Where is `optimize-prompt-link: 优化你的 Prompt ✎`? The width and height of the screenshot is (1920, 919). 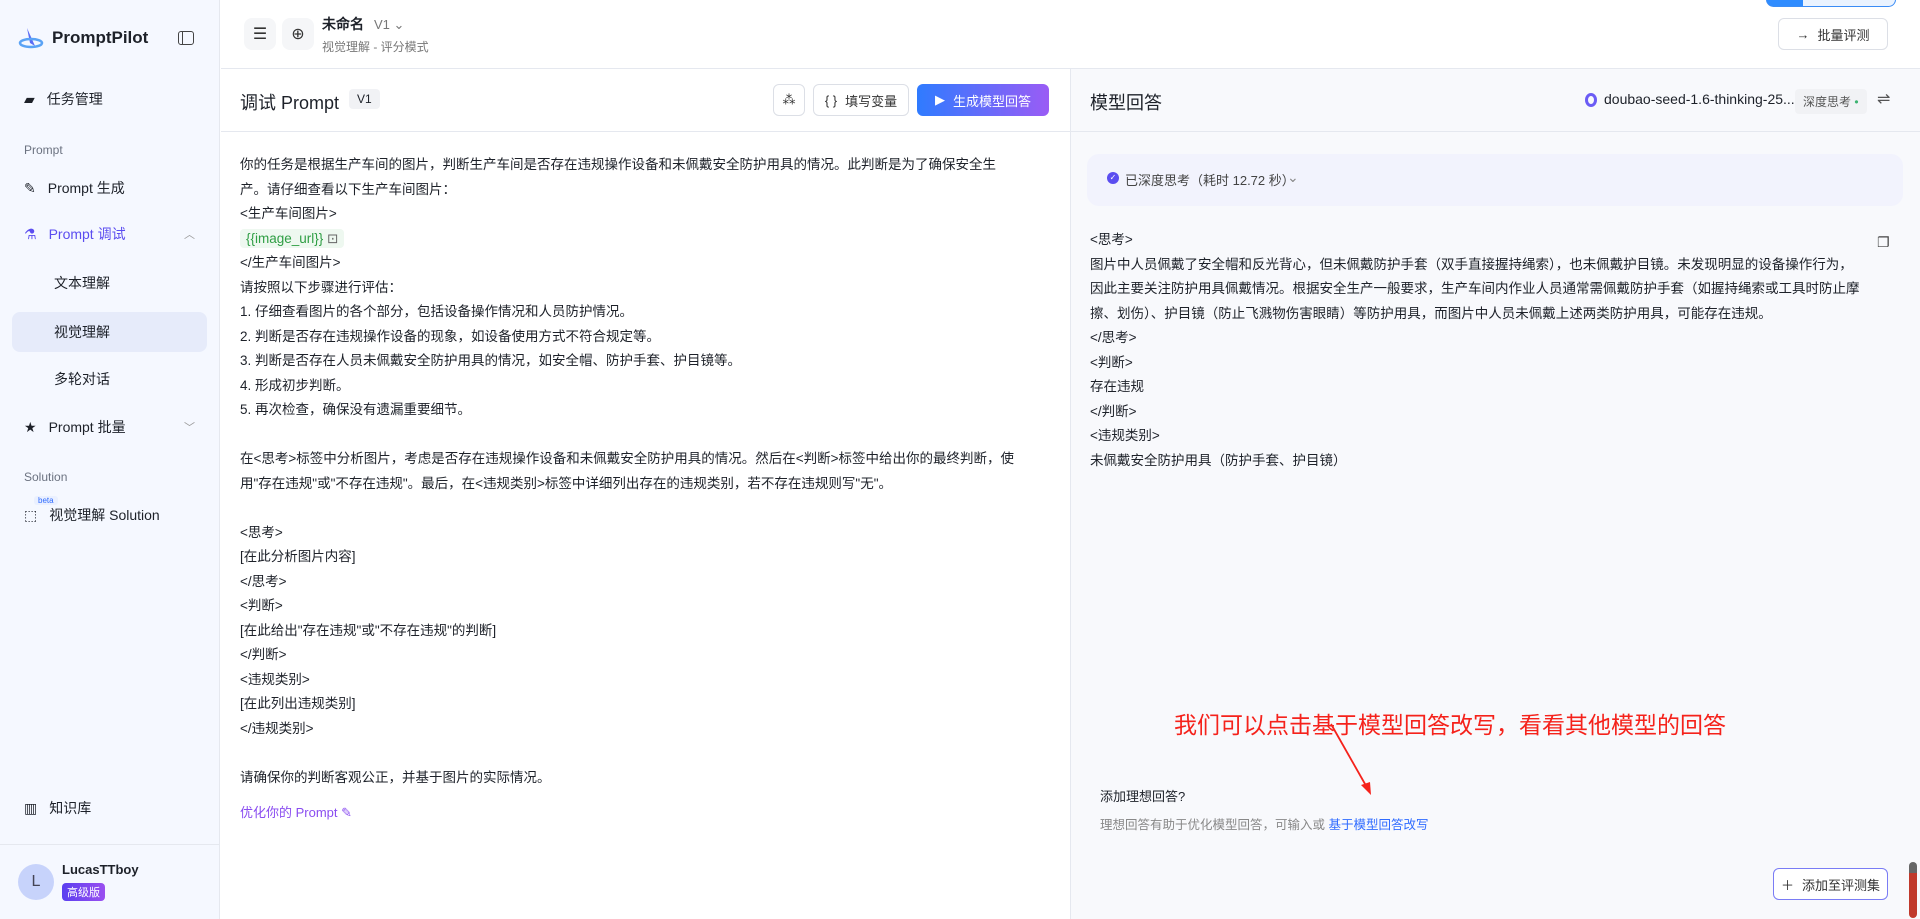
optimize-prompt-link: 优化你的 Prompt ✎ is located at coordinates (296, 811).